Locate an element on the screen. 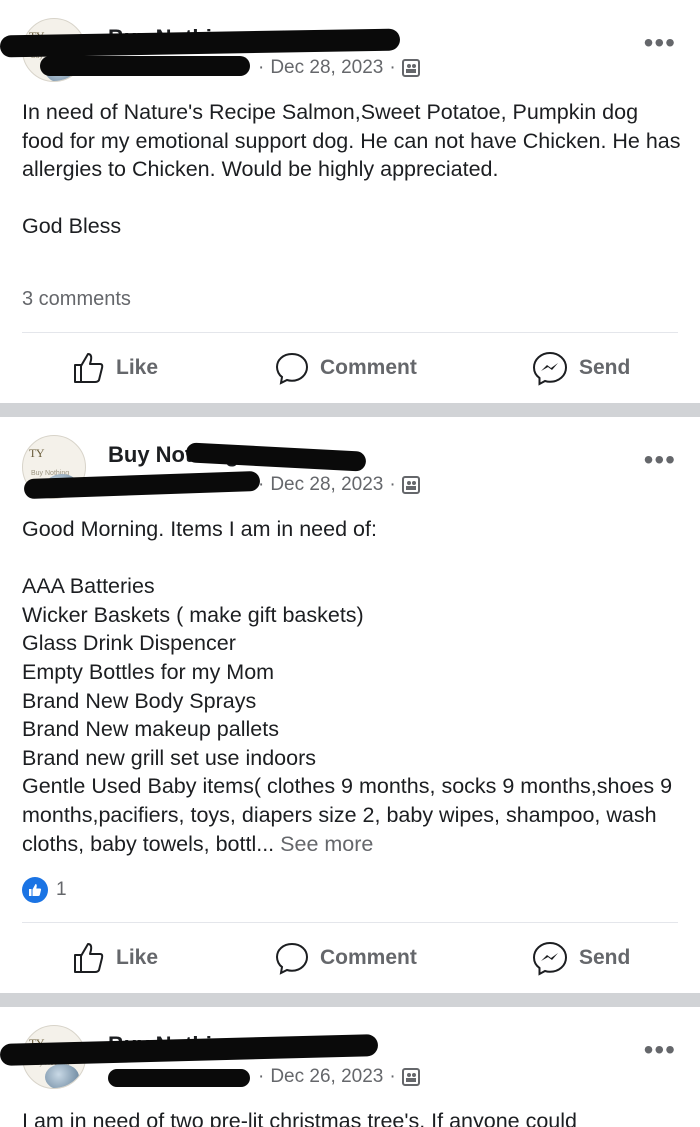 This screenshot has width=700, height=1127. like-reaction-icon is located at coordinates (35, 890).